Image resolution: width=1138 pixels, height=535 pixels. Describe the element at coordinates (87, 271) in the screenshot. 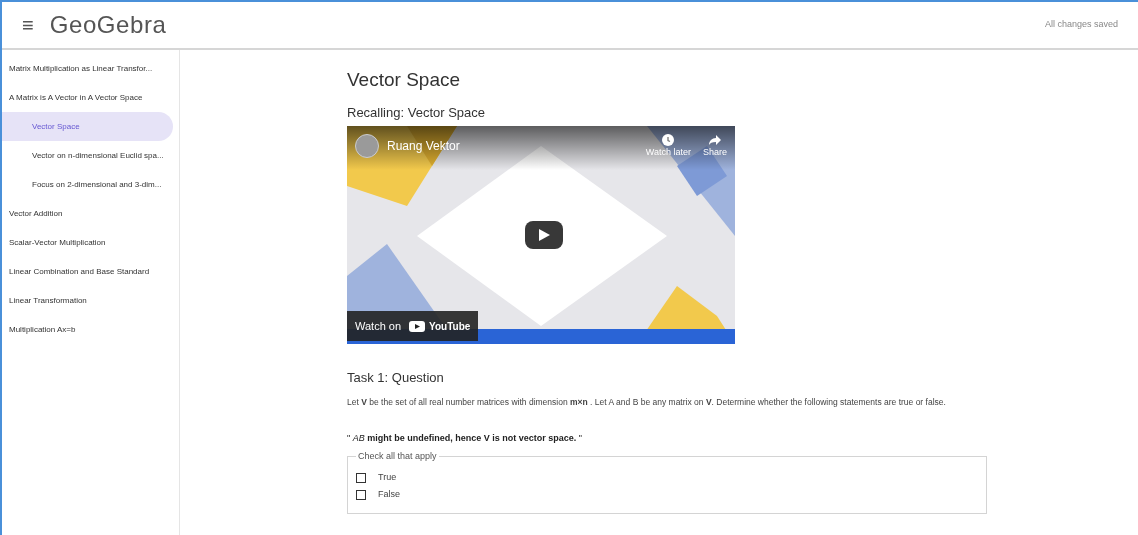

I see `sidebar-item: Linear Combination and Base Standard` at that location.